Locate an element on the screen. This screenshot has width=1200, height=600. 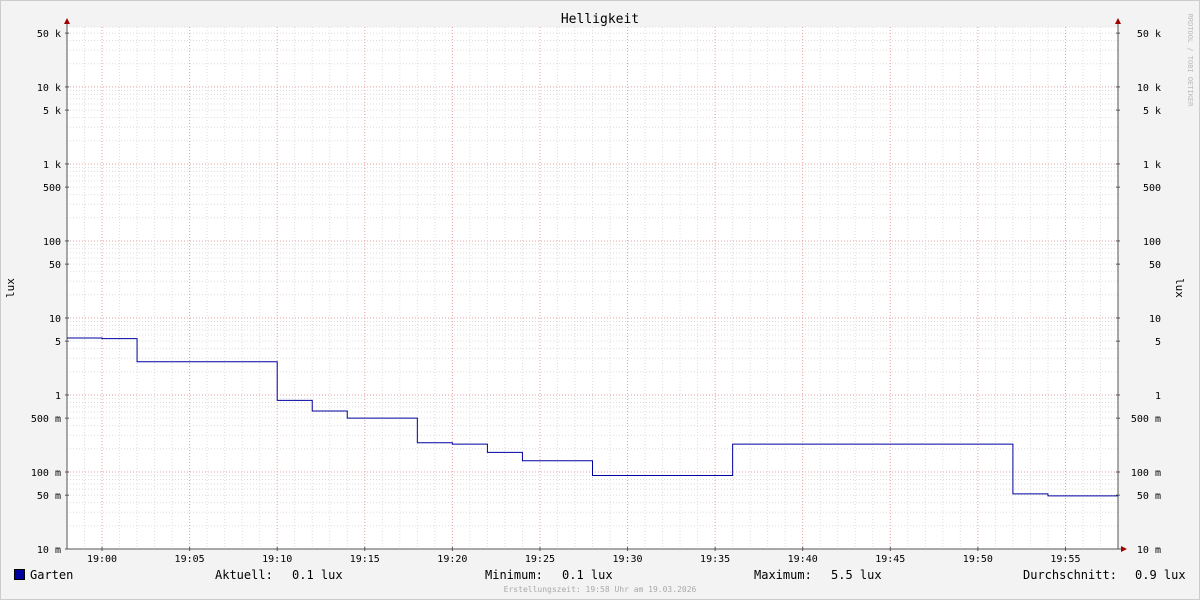
legend-series-name: Garten is located at coordinates (52, 575).